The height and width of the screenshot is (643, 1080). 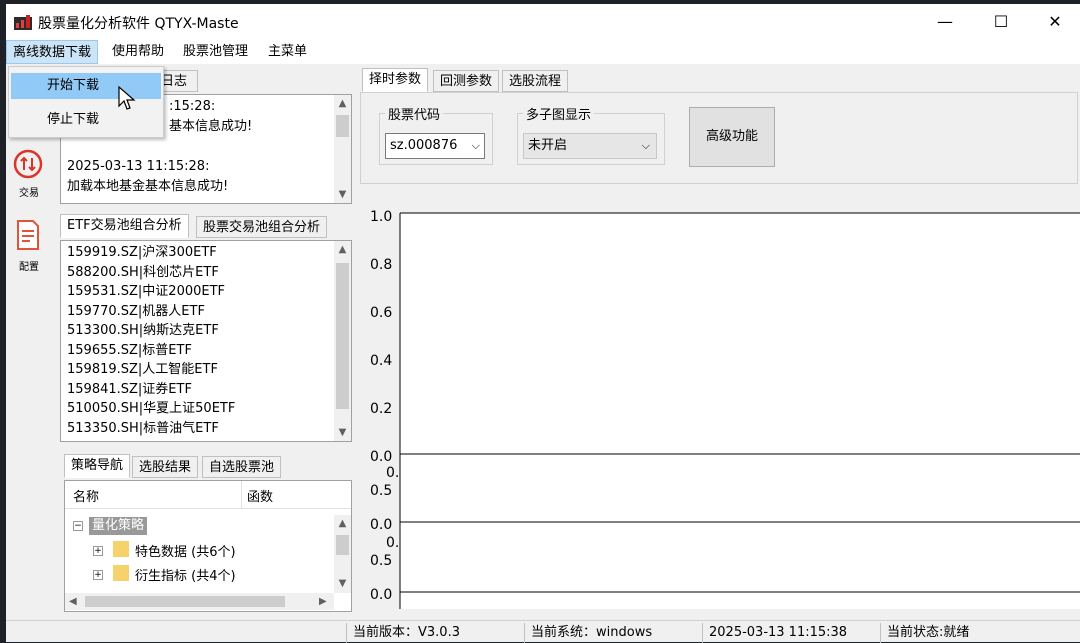 What do you see at coordinates (138, 24) in the screenshot?
I see `window-title: 股票量化分析软件 QTYX-Maste` at bounding box center [138, 24].